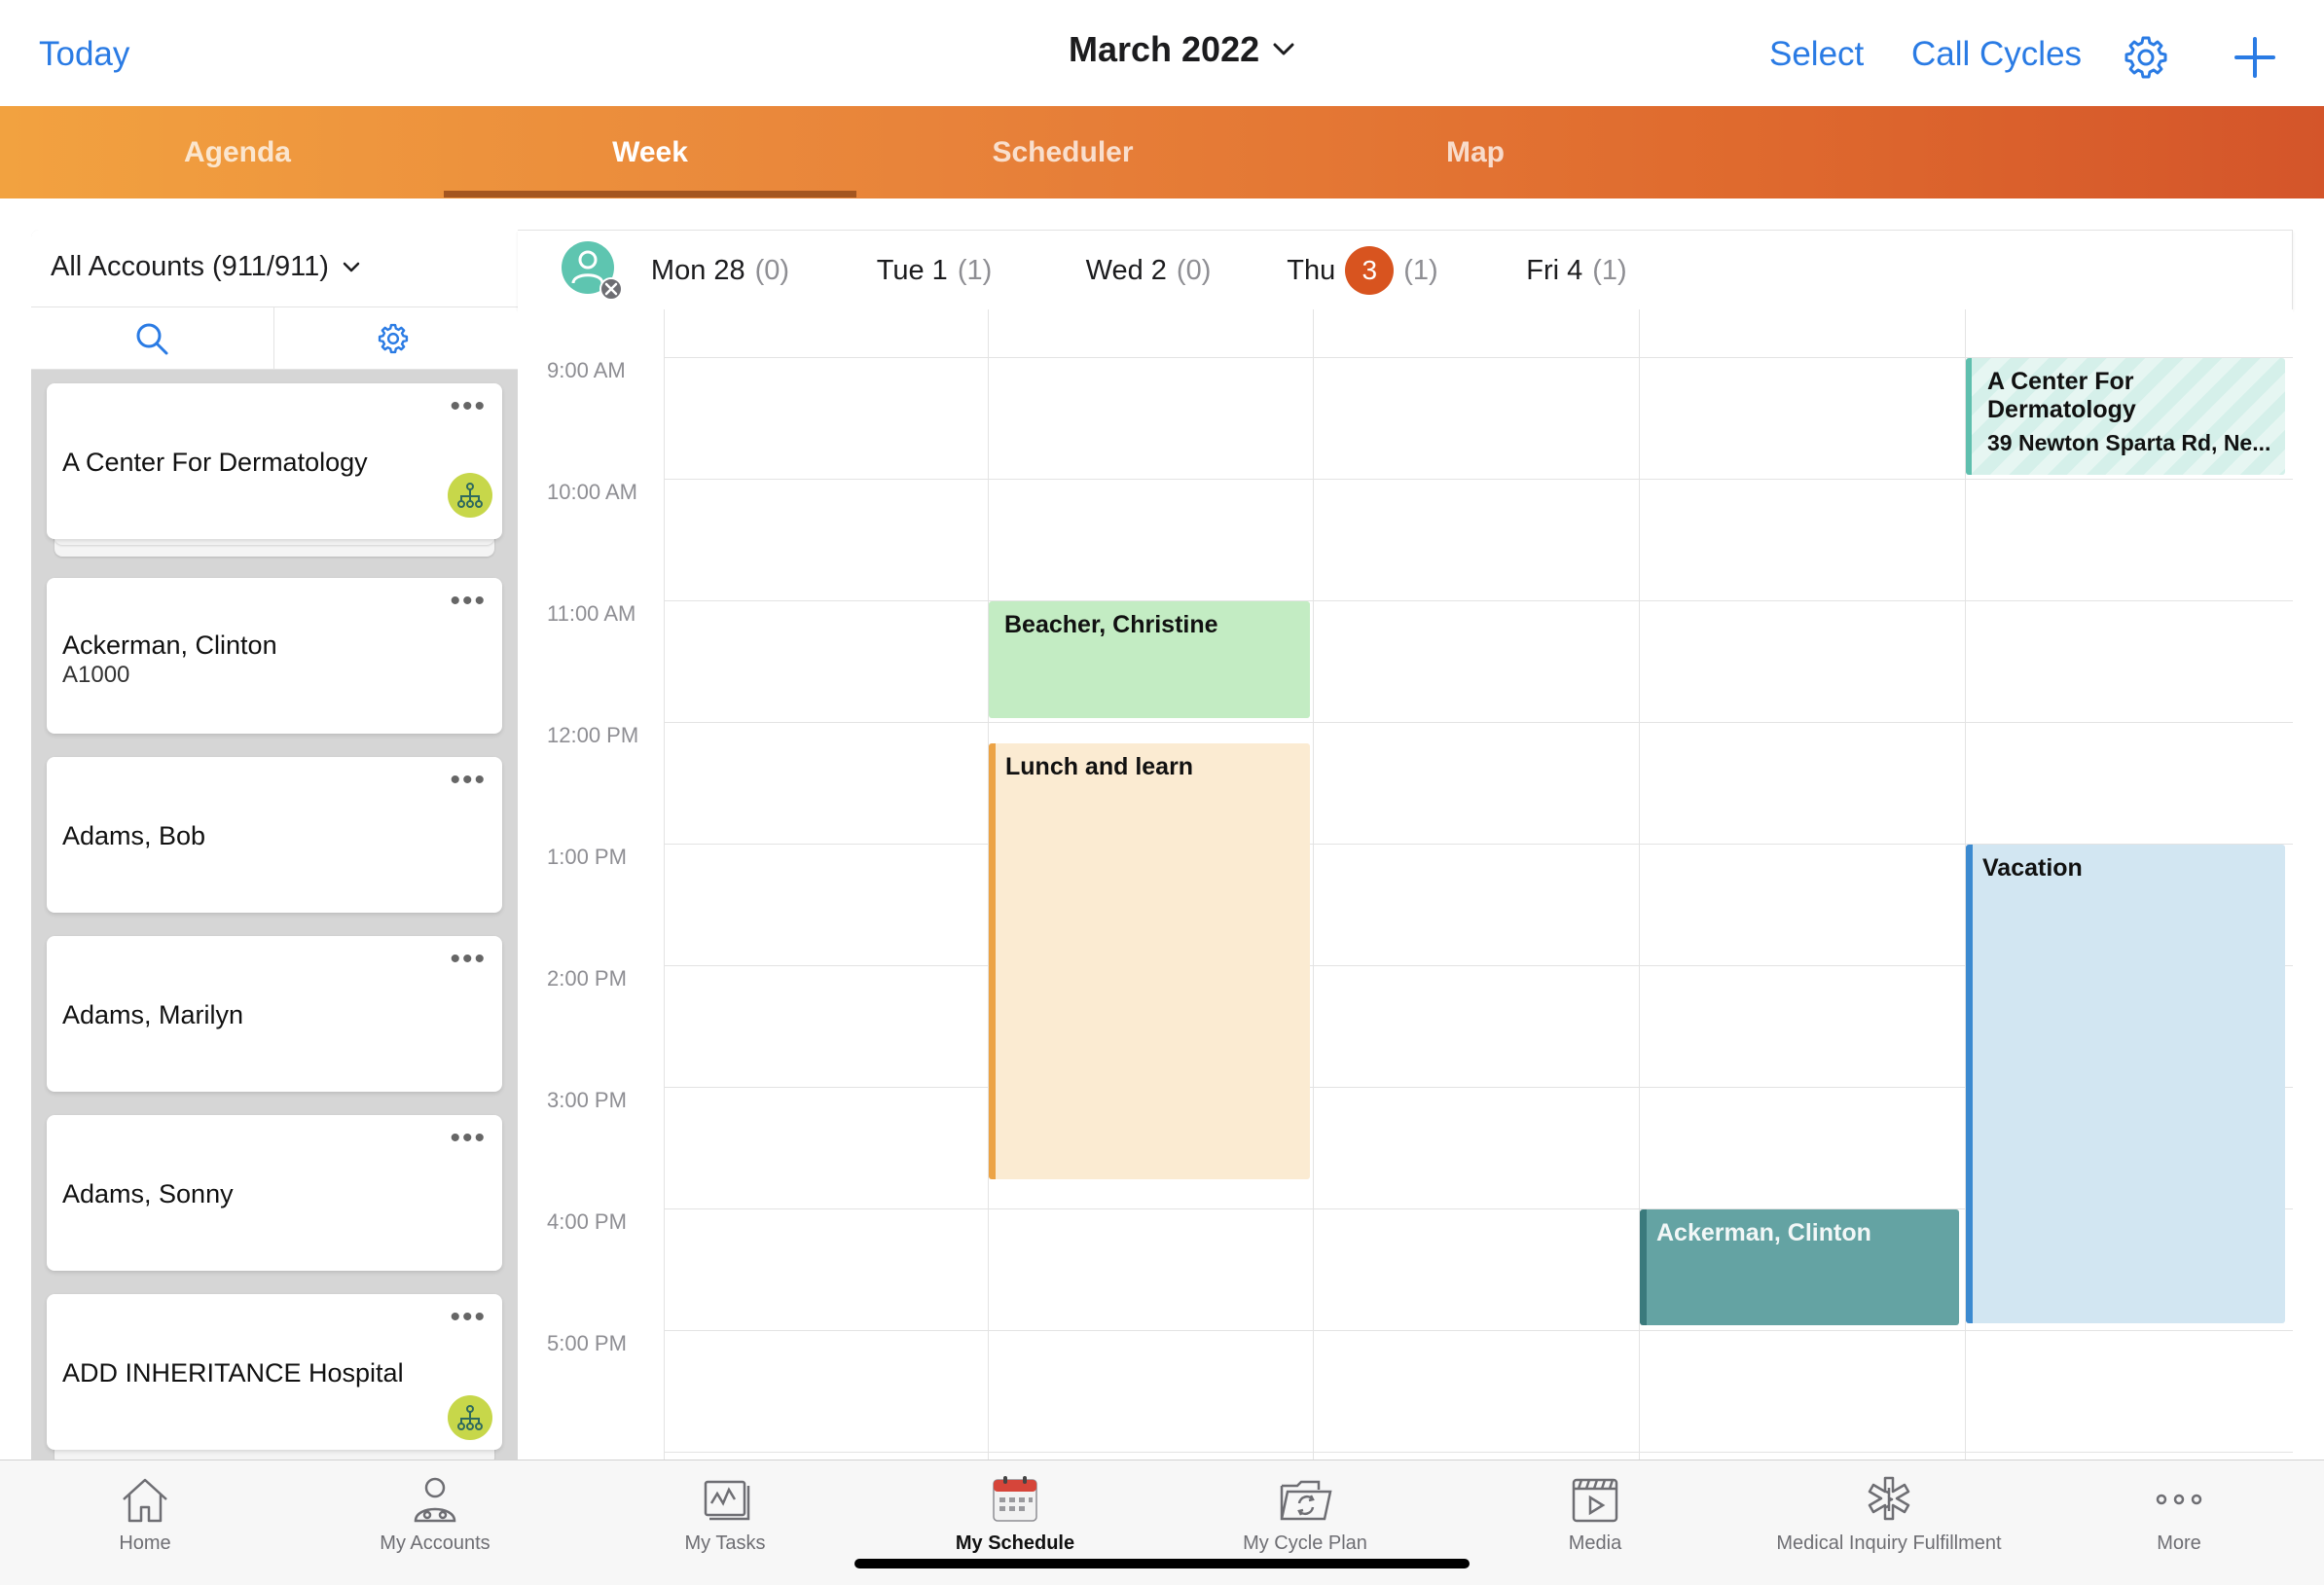  I want to click on org-hierarchy-icon, so click(470, 495).